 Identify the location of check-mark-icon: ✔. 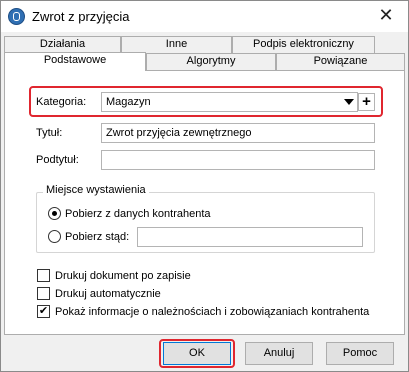
(43, 311).